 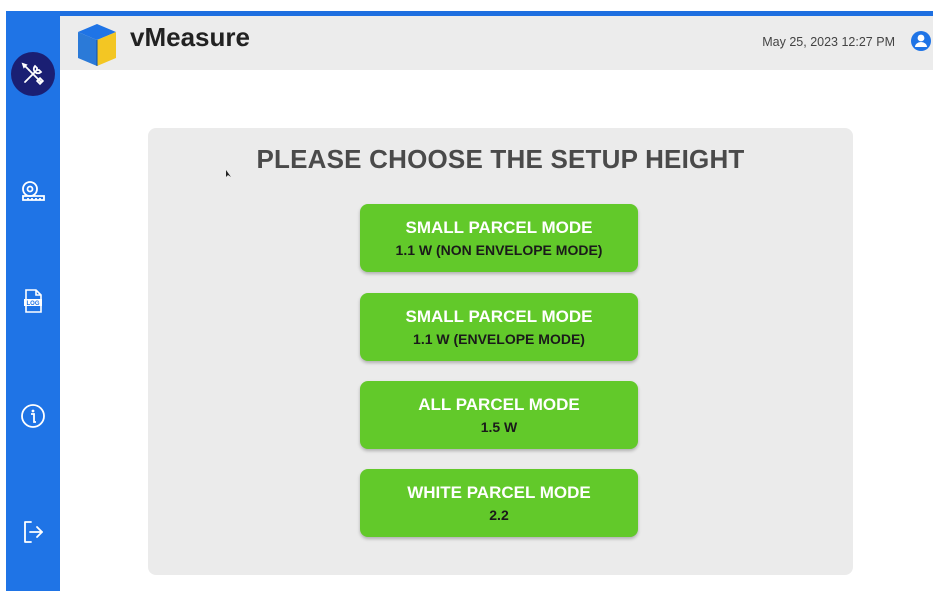 What do you see at coordinates (466, 5) in the screenshot?
I see `top-strip` at bounding box center [466, 5].